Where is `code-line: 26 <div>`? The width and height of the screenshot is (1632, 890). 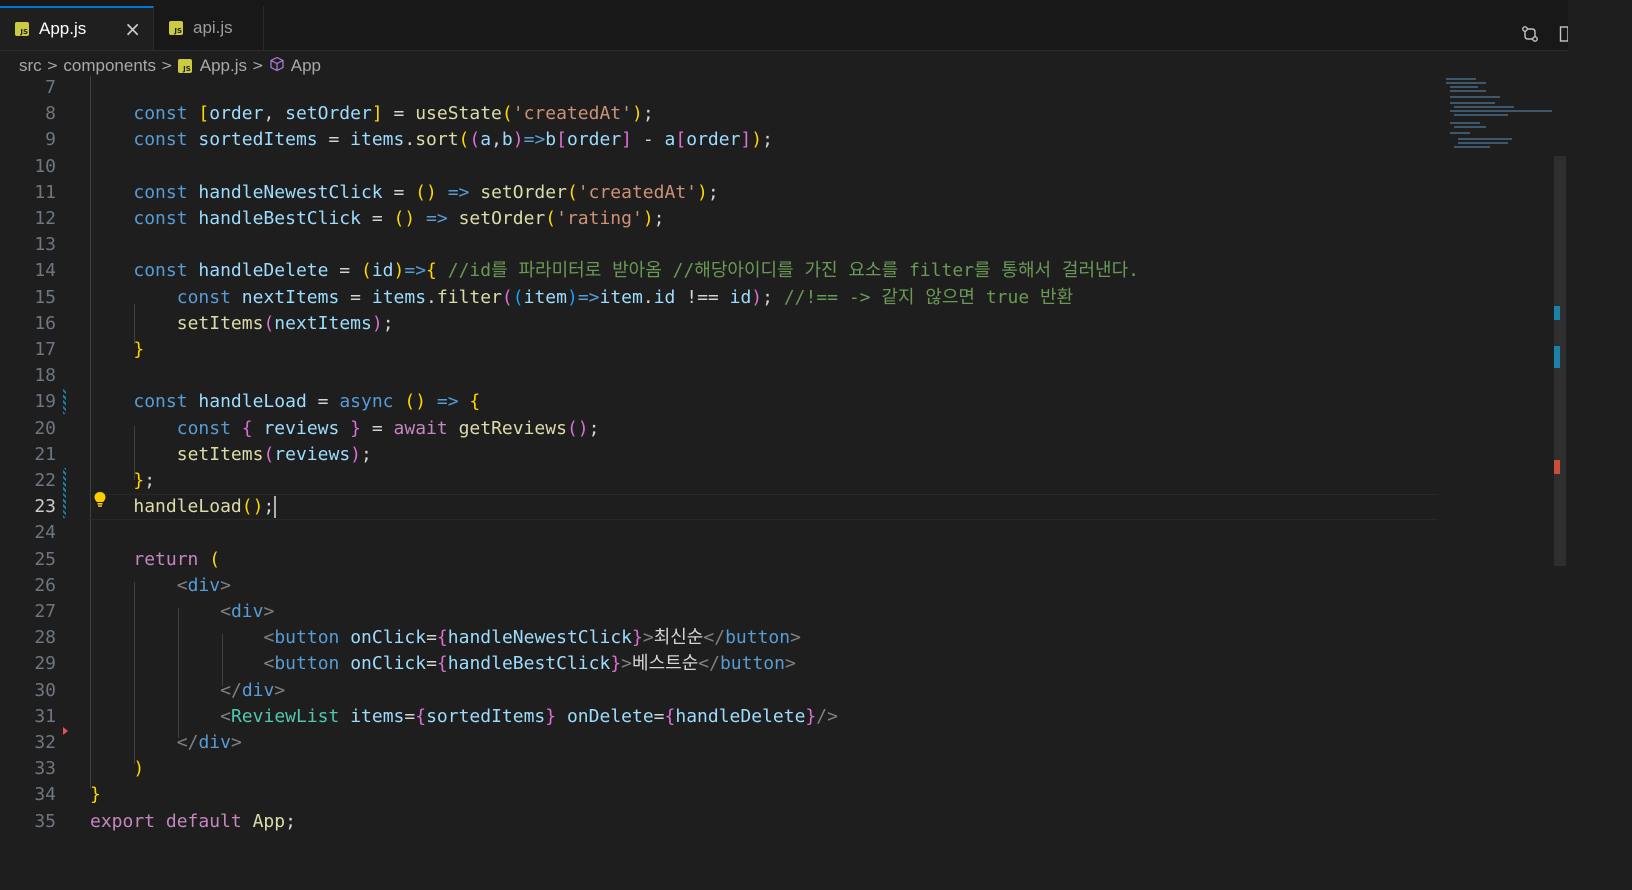
code-line: 26 <div> is located at coordinates (720, 586).